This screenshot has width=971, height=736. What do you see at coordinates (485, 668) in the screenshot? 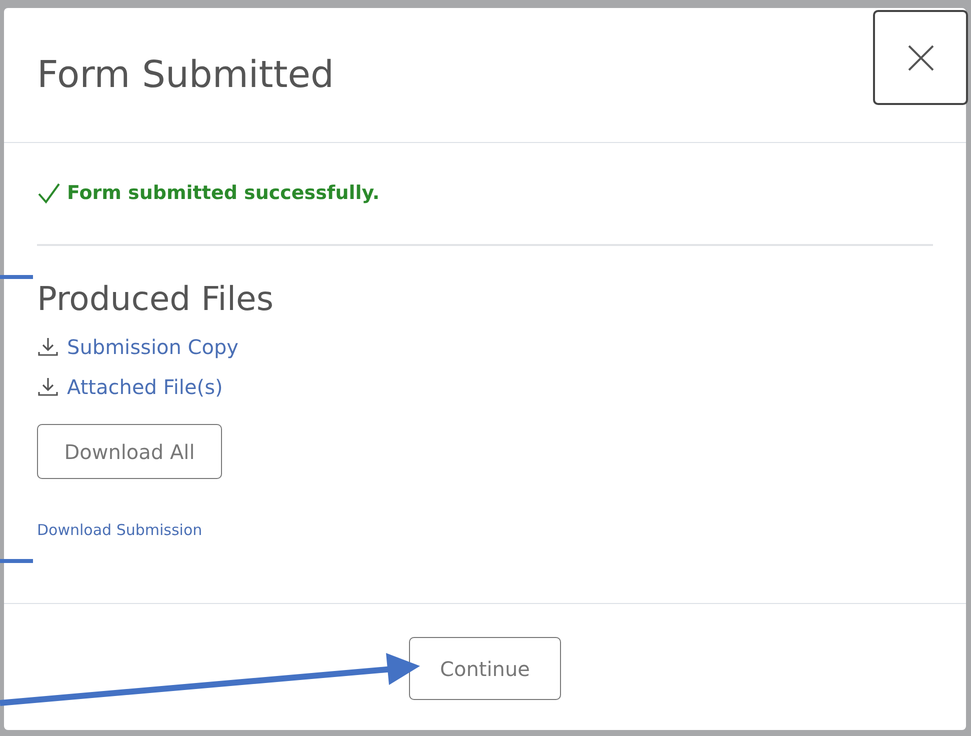
I see `continue-button: Continue` at bounding box center [485, 668].